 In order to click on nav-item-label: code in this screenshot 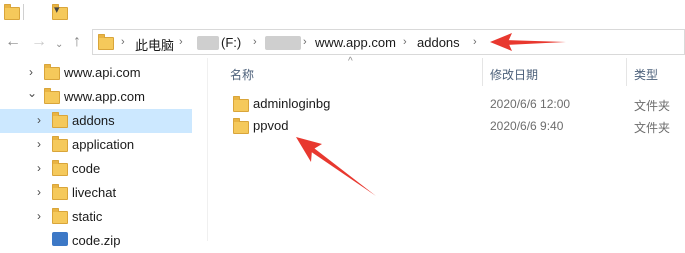, I will do `click(86, 168)`.